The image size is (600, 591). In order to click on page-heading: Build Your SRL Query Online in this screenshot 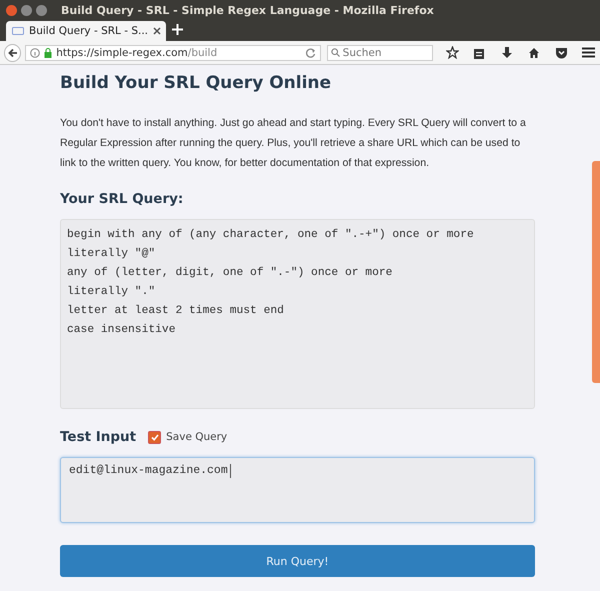, I will do `click(196, 83)`.